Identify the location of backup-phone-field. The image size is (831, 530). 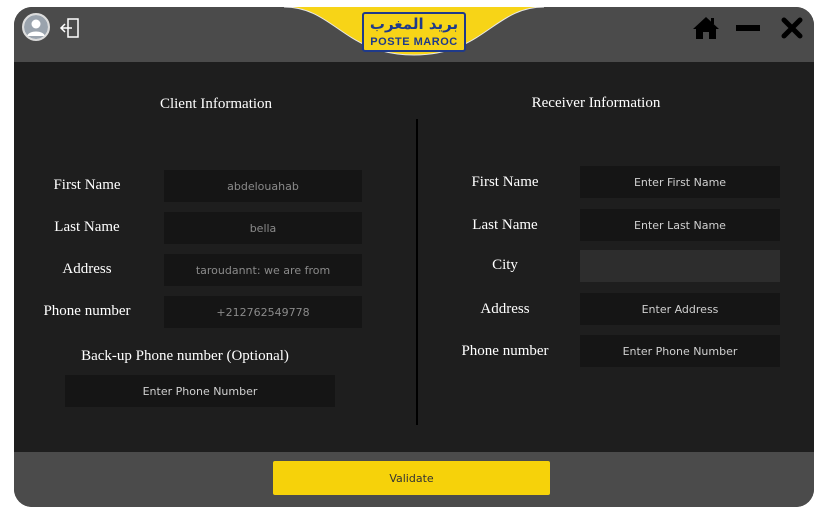
(200, 391).